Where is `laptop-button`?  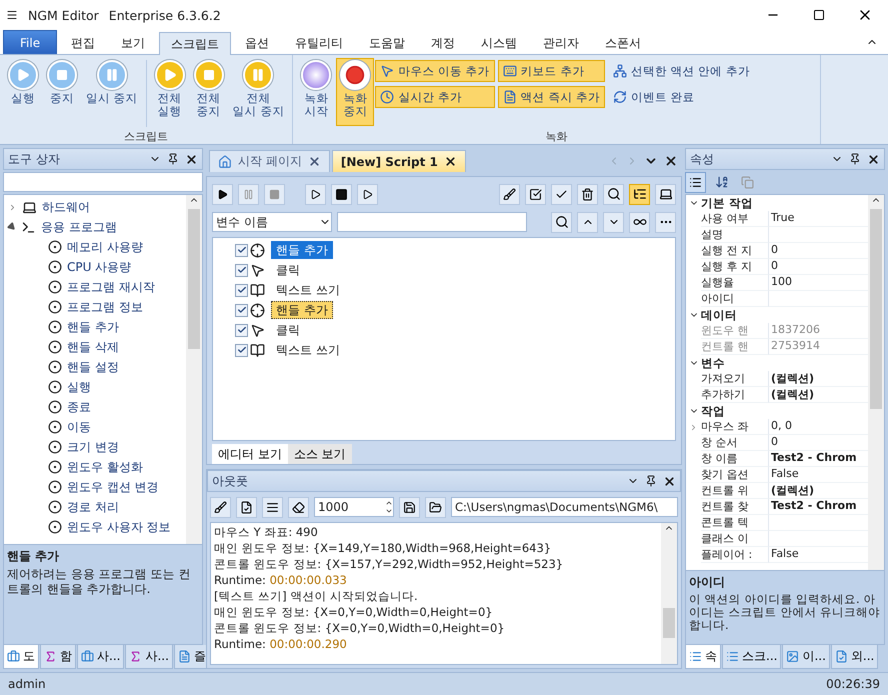
laptop-button is located at coordinates (665, 194).